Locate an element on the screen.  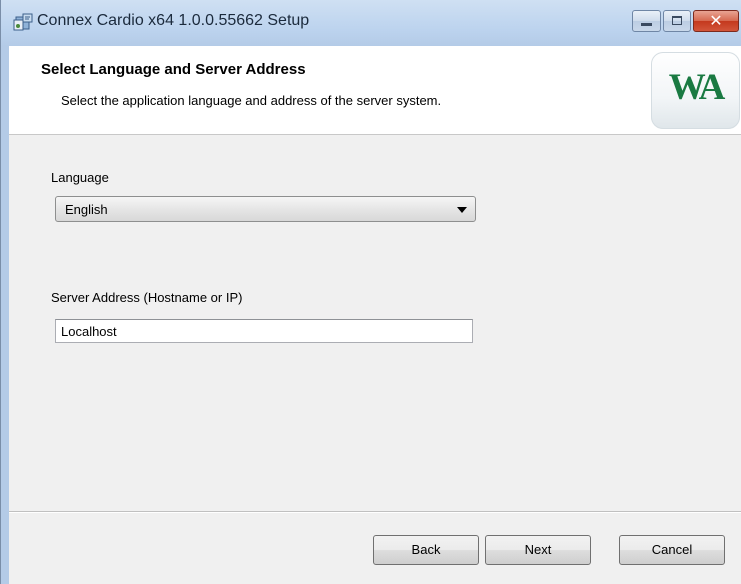
chevron-down-icon is located at coordinates (462, 210).